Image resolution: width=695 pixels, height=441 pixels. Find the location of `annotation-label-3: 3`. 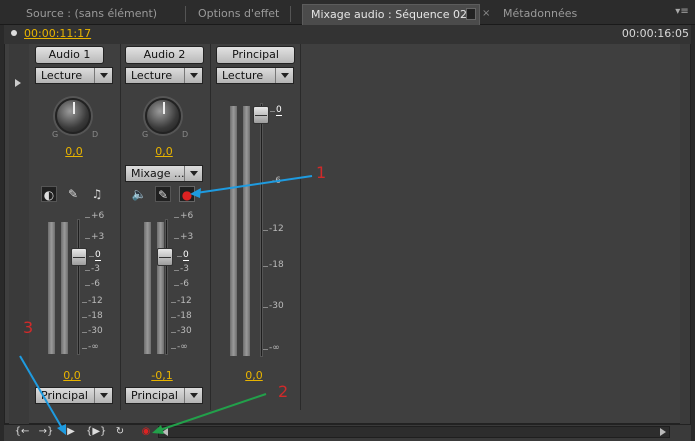

annotation-label-3: 3 is located at coordinates (28, 327).